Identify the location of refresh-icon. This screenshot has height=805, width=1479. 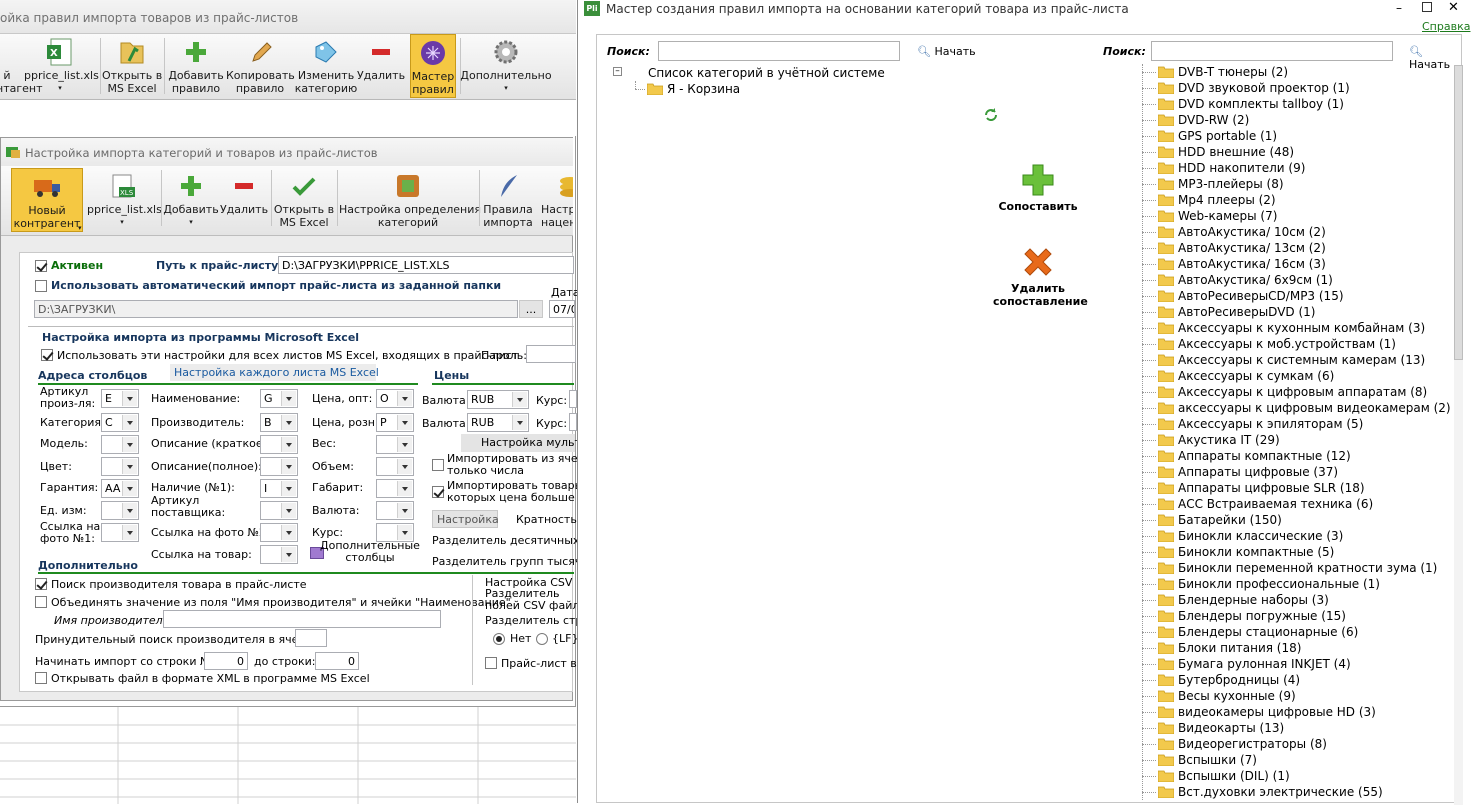
(991, 115).